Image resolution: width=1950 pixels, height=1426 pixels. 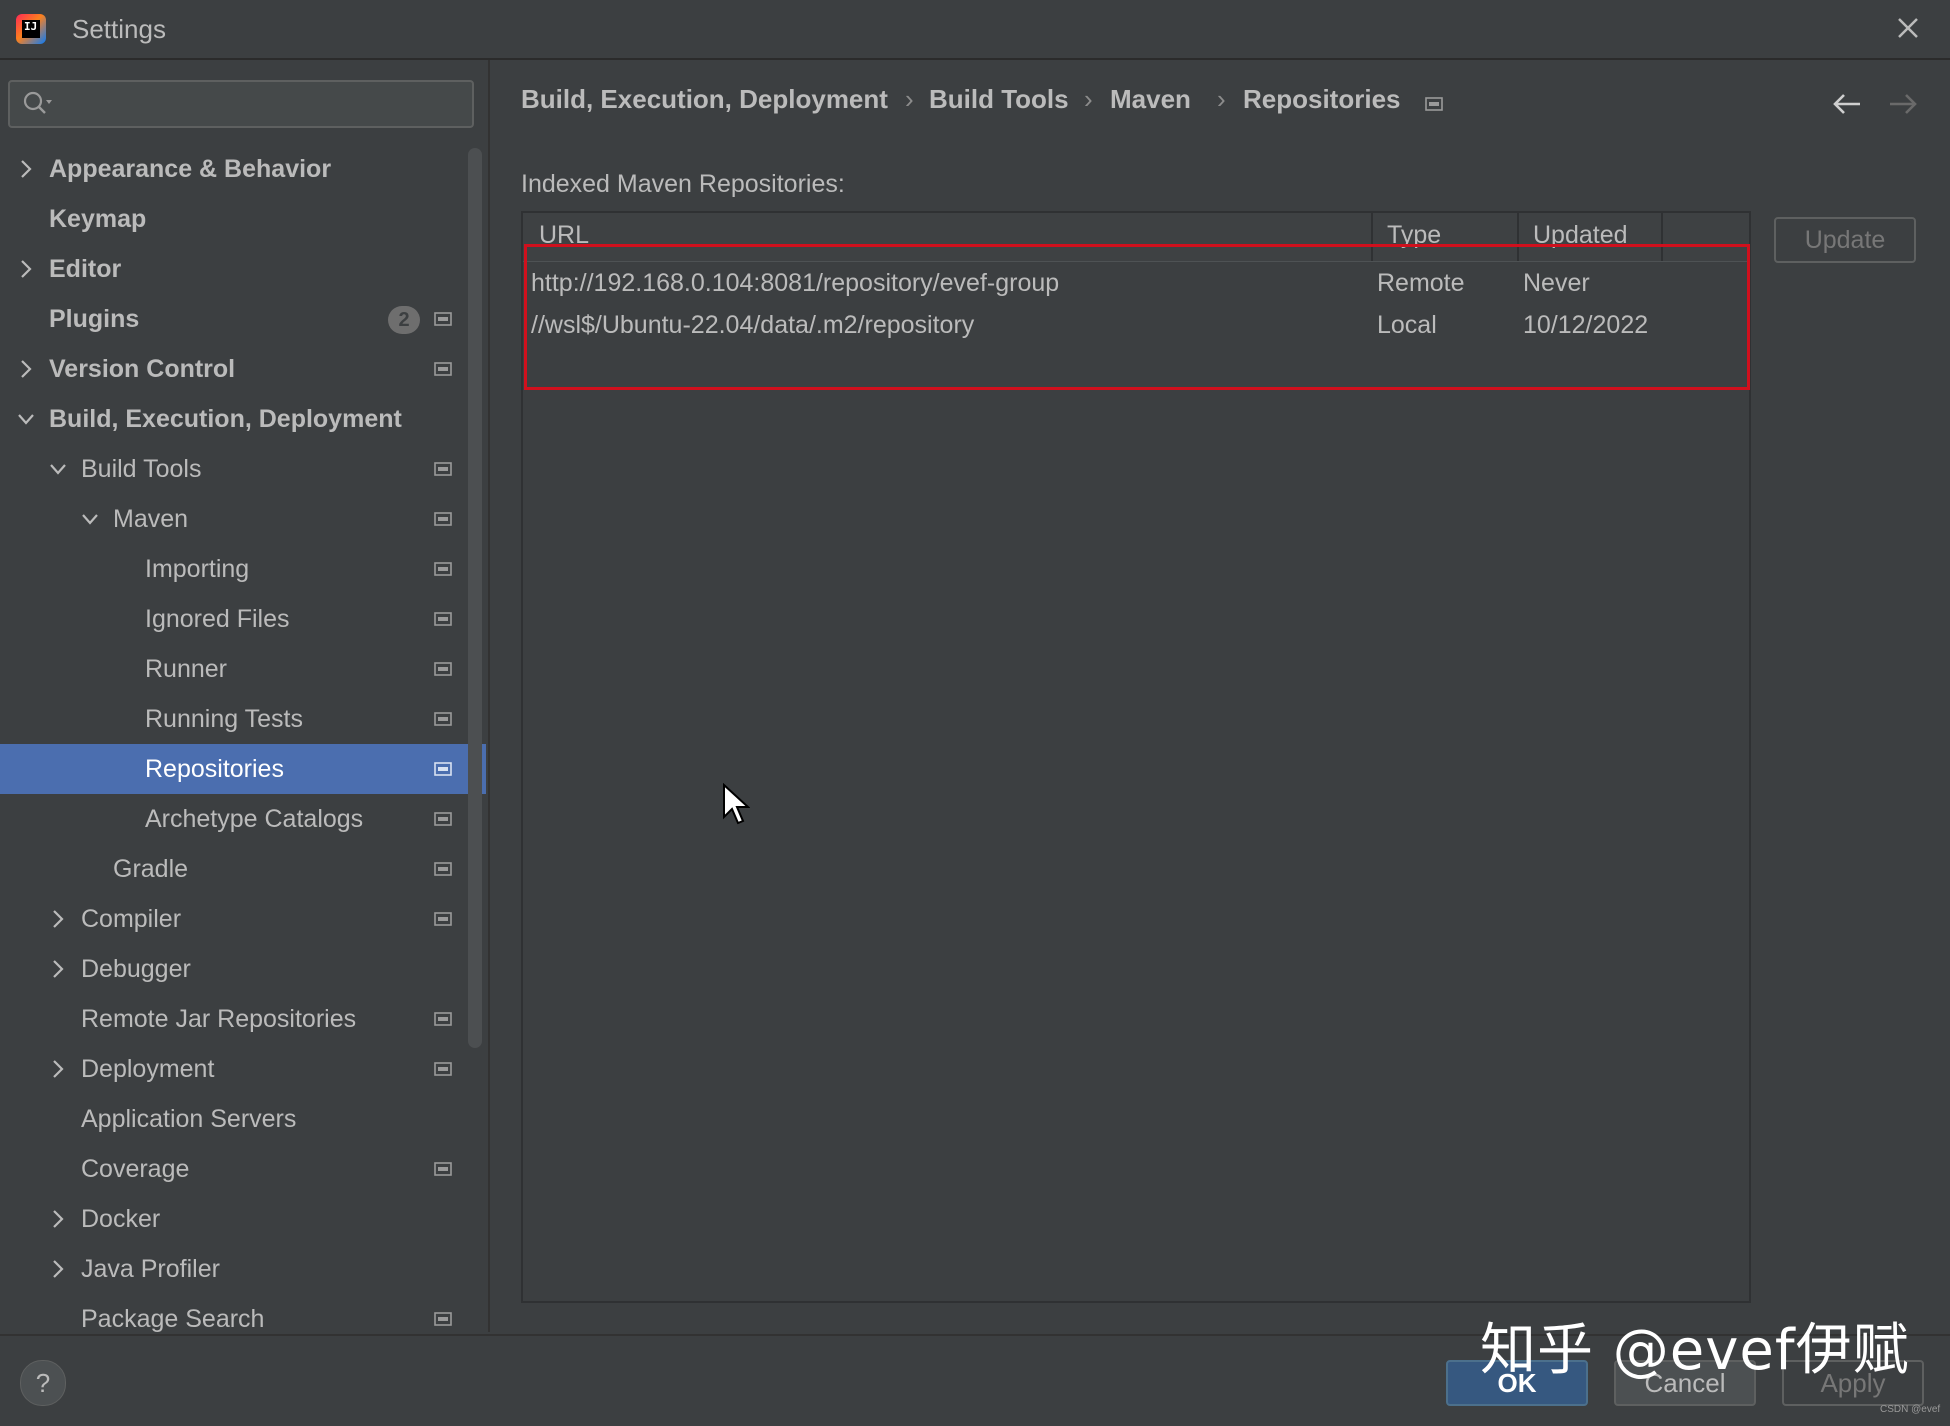 I want to click on sidebar-item: Running Tests, so click(x=243, y=719).